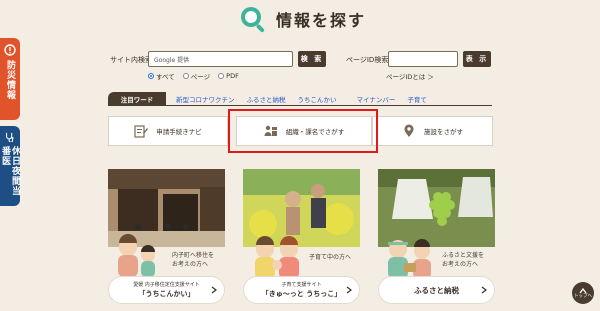  I want to click on site-search-button: 検 索, so click(312, 59).